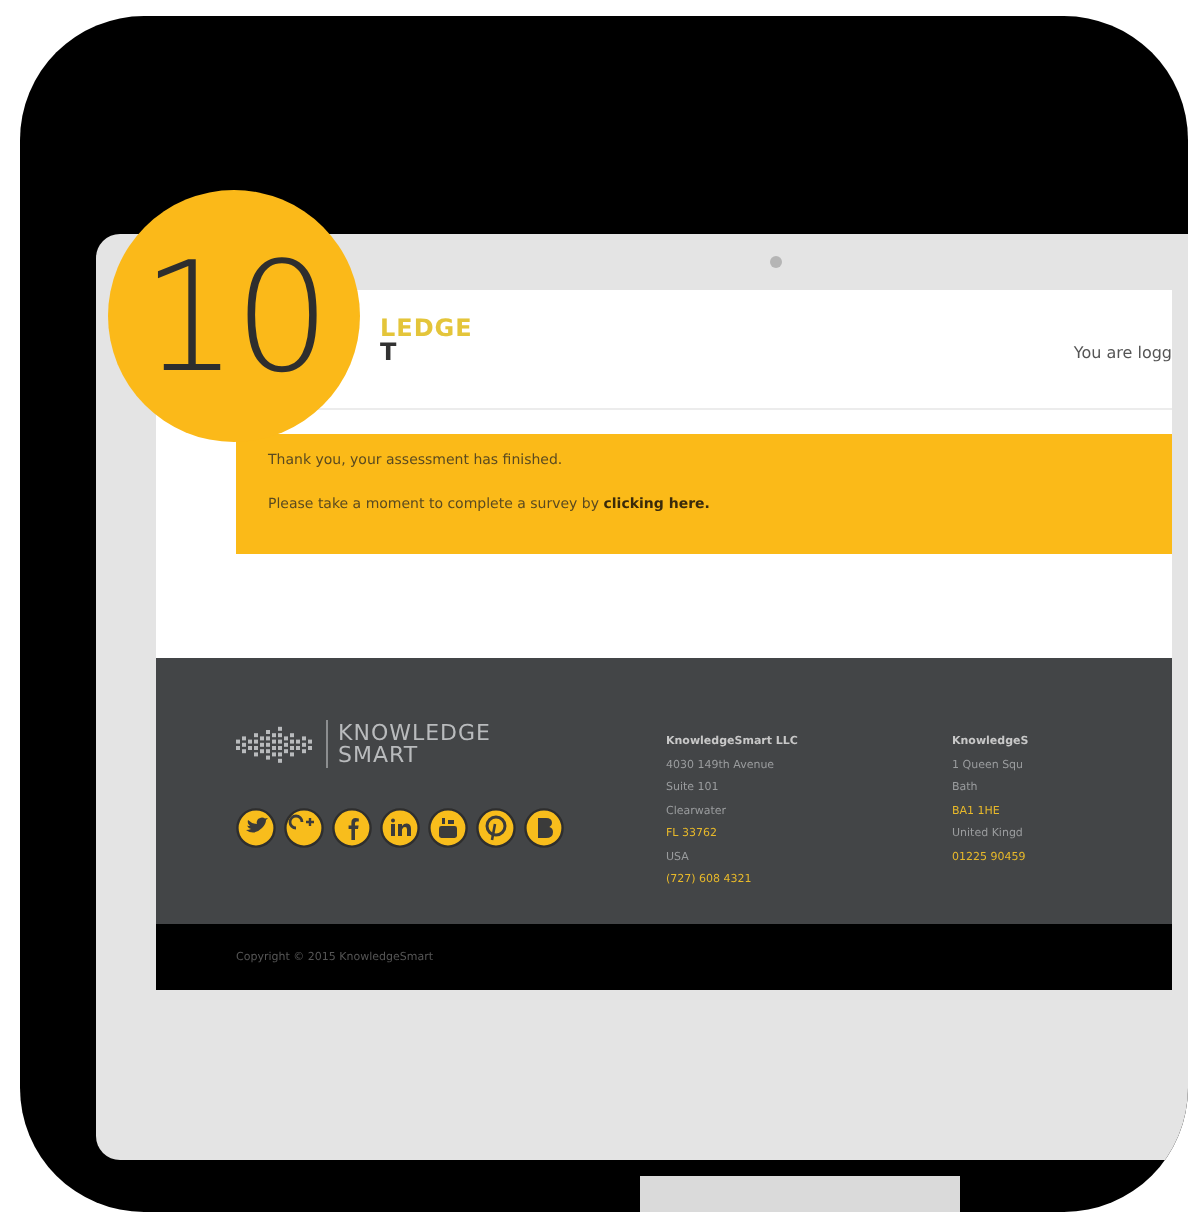 This screenshot has width=1188, height=1212. Describe the element at coordinates (379, 755) in the screenshot. I see `logo-text: SMART` at that location.